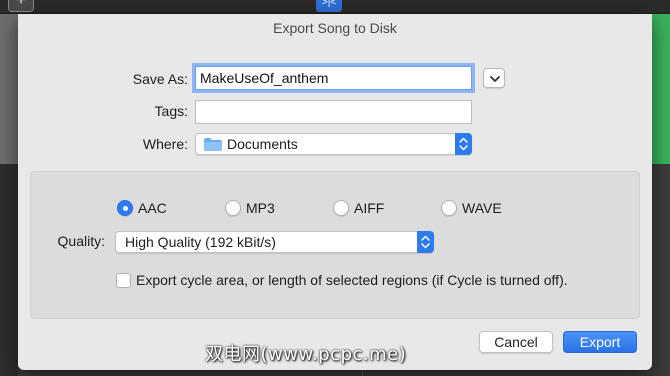  Describe the element at coordinates (600, 342) in the screenshot. I see `export-button: Export` at that location.